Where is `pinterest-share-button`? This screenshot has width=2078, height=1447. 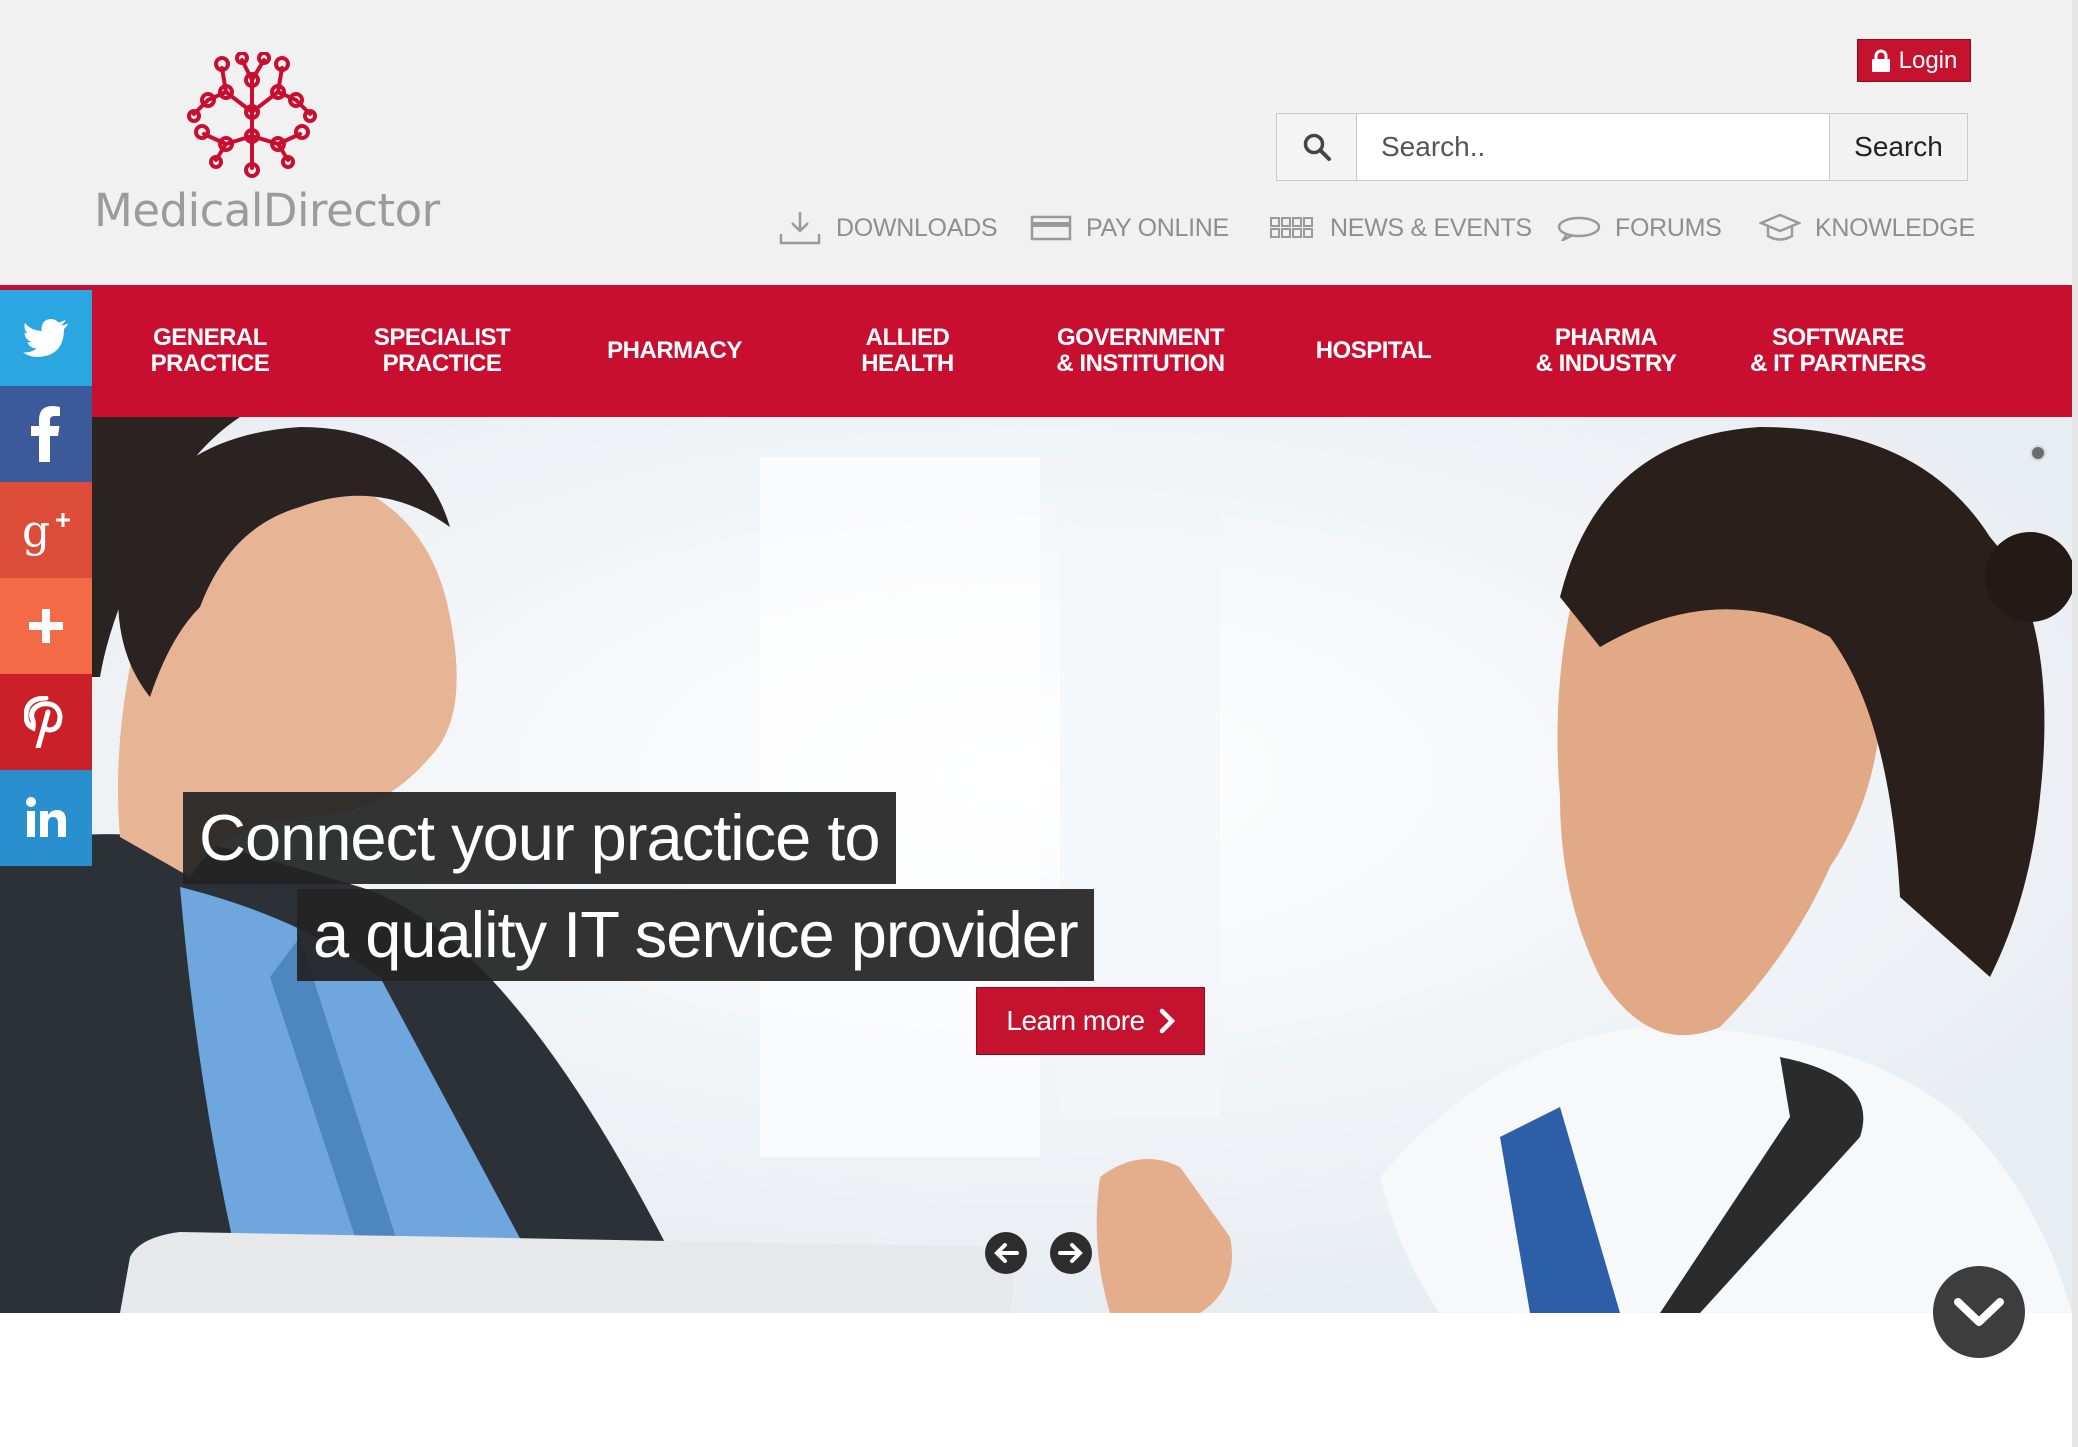 pinterest-share-button is located at coordinates (46, 722).